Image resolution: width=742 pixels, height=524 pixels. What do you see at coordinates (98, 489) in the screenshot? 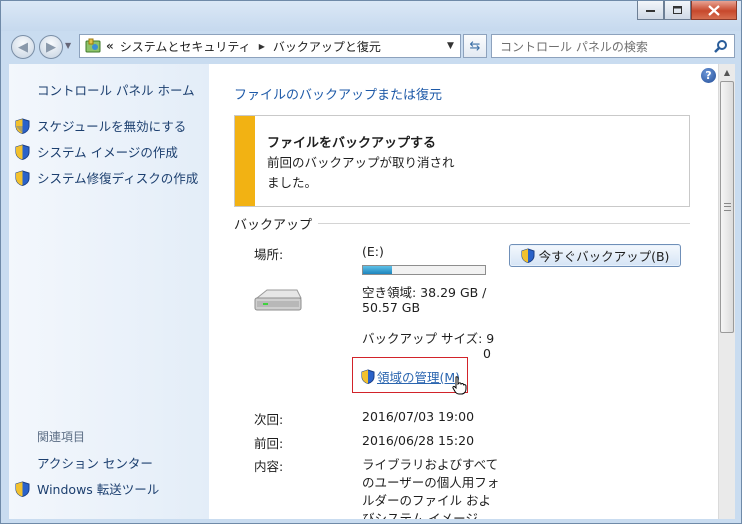
I see `related-link-label: Windows 転送ツール` at bounding box center [98, 489].